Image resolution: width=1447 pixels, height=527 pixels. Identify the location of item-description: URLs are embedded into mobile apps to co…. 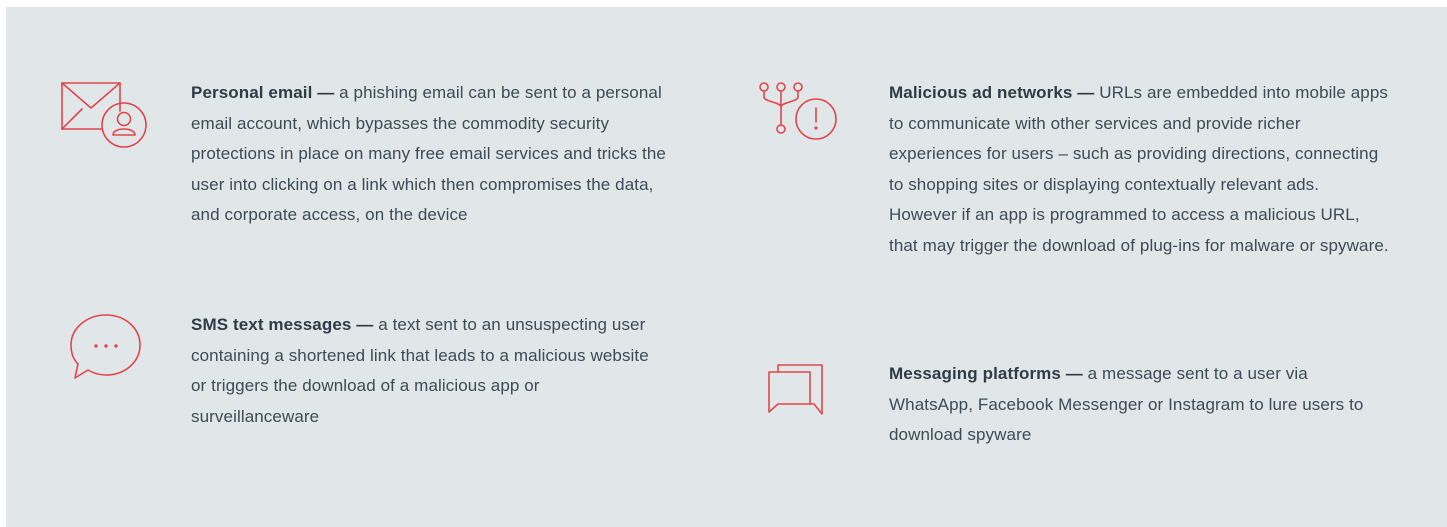
(1139, 169).